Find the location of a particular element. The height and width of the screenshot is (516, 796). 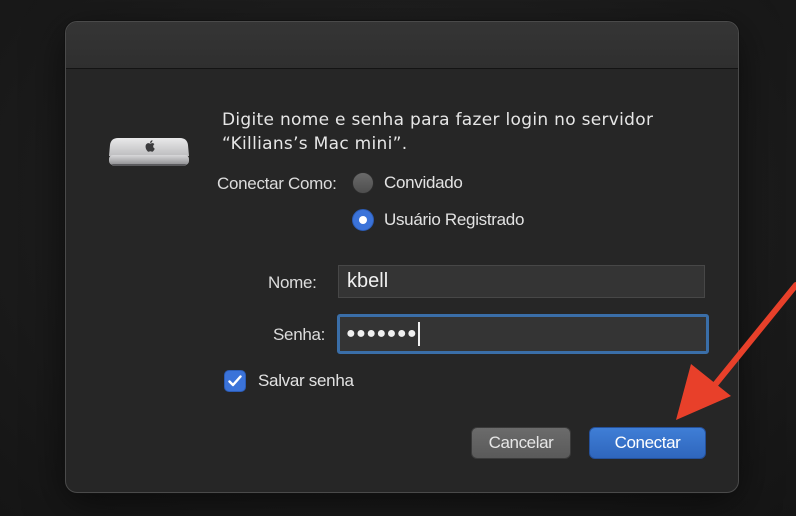

radio-registered-user-label: Usuário Registrado is located at coordinates (454, 219).